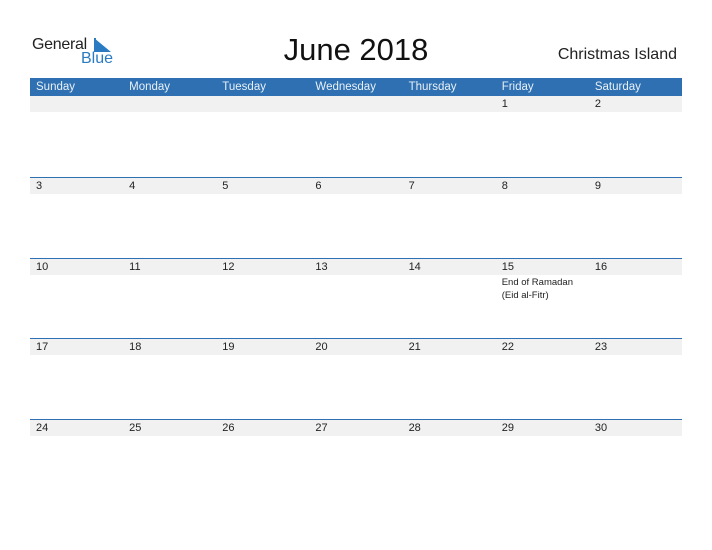 The height and width of the screenshot is (550, 712). What do you see at coordinates (228, 427) in the screenshot?
I see `day-number: 26` at bounding box center [228, 427].